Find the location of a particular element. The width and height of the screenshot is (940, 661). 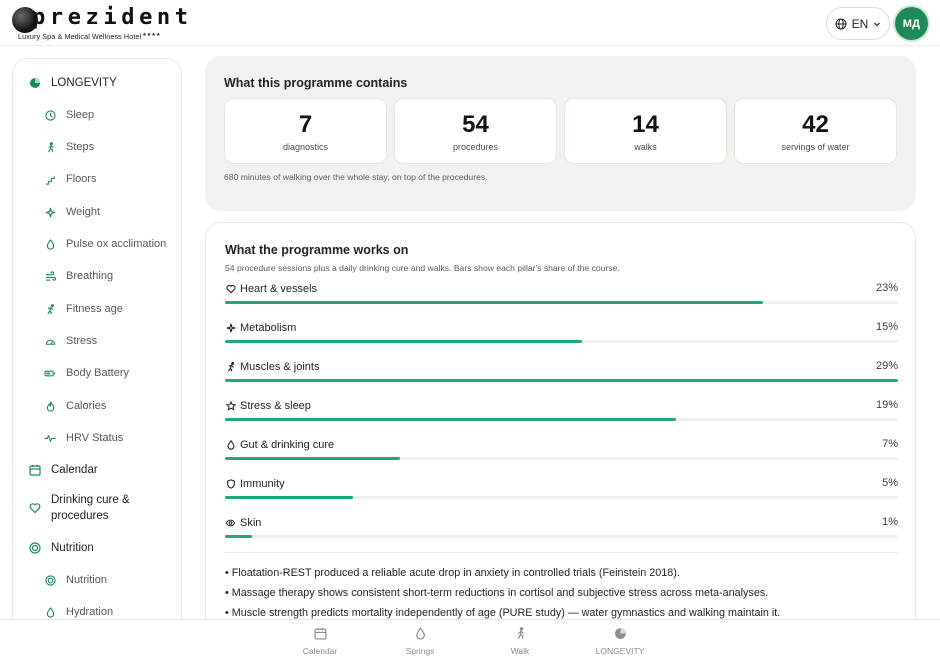

sidebar-item-longevity: LONGEVITY is located at coordinates (72, 83).